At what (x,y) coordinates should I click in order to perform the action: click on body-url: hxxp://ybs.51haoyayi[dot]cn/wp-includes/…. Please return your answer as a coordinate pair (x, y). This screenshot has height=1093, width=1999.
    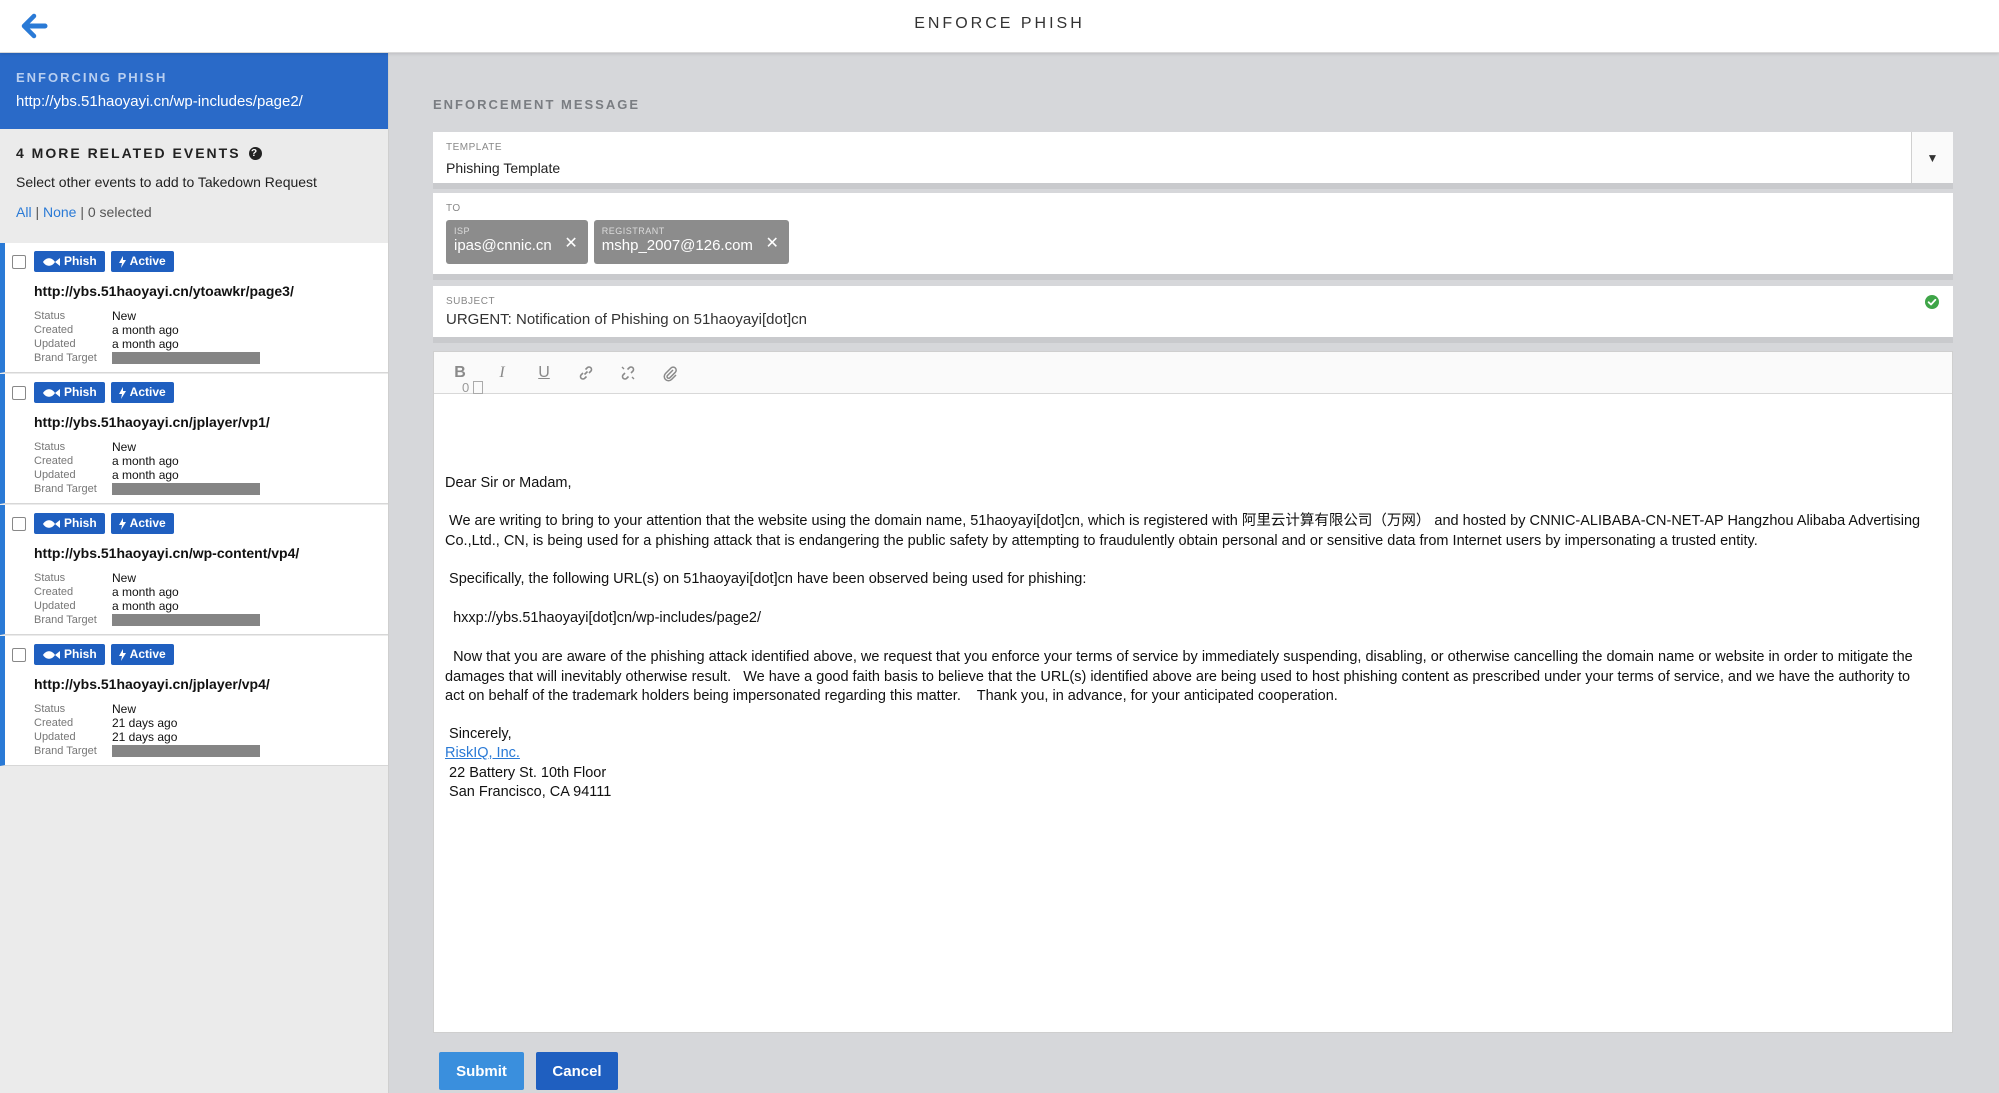
    Looking at the image, I should click on (603, 618).